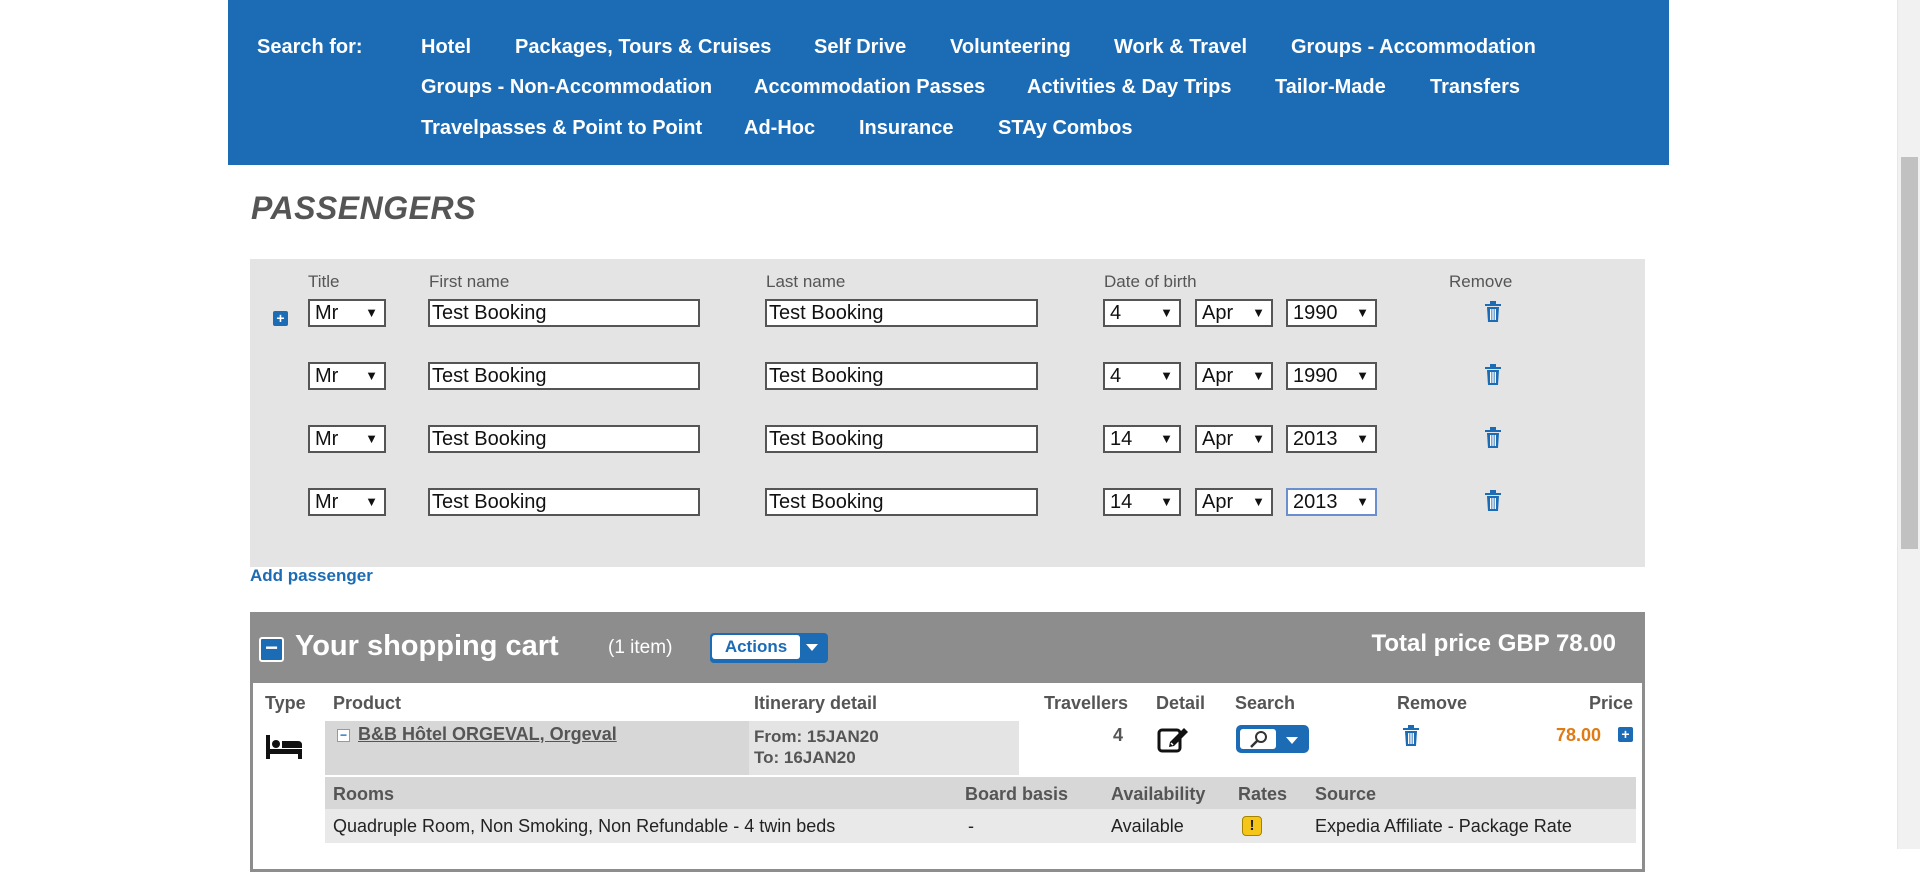 Image resolution: width=1920 pixels, height=872 pixels. Describe the element at coordinates (446, 47) in the screenshot. I see `nav-hotel: Hotel` at that location.